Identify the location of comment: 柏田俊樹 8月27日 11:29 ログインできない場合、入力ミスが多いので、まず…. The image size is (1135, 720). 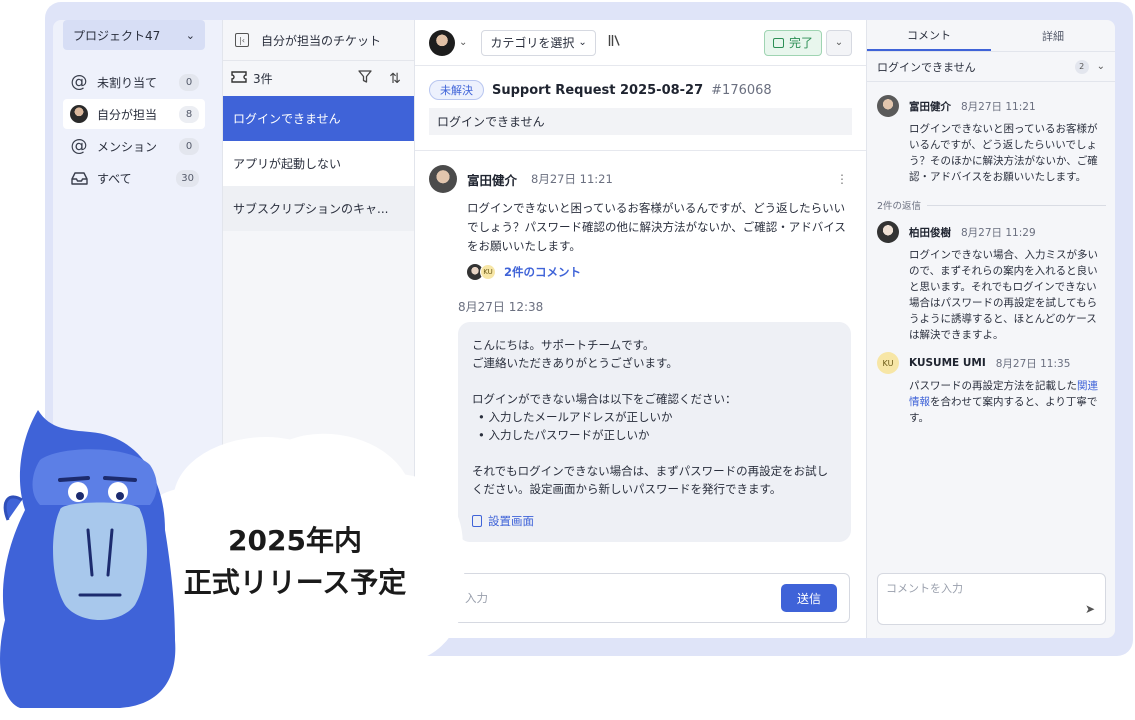
(992, 282).